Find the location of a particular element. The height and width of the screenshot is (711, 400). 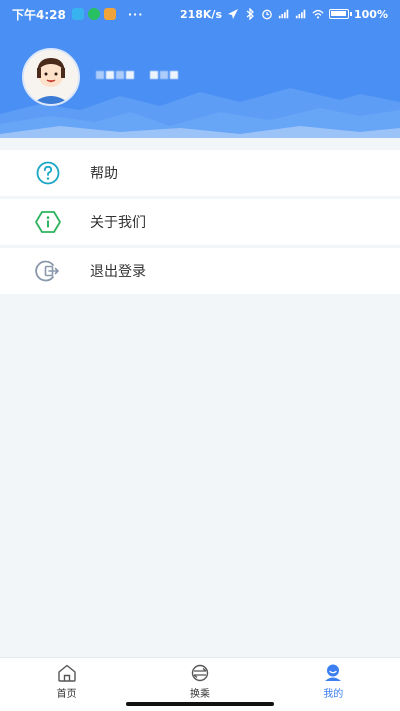

menu-item-help: 帮助 is located at coordinates (200, 173).